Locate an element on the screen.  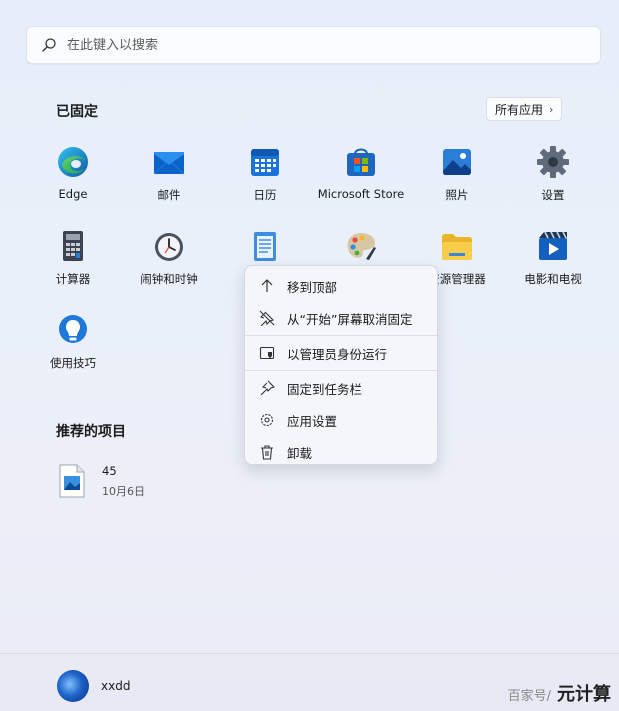
recommended-item-date: 10月6日 is located at coordinates (123, 491).